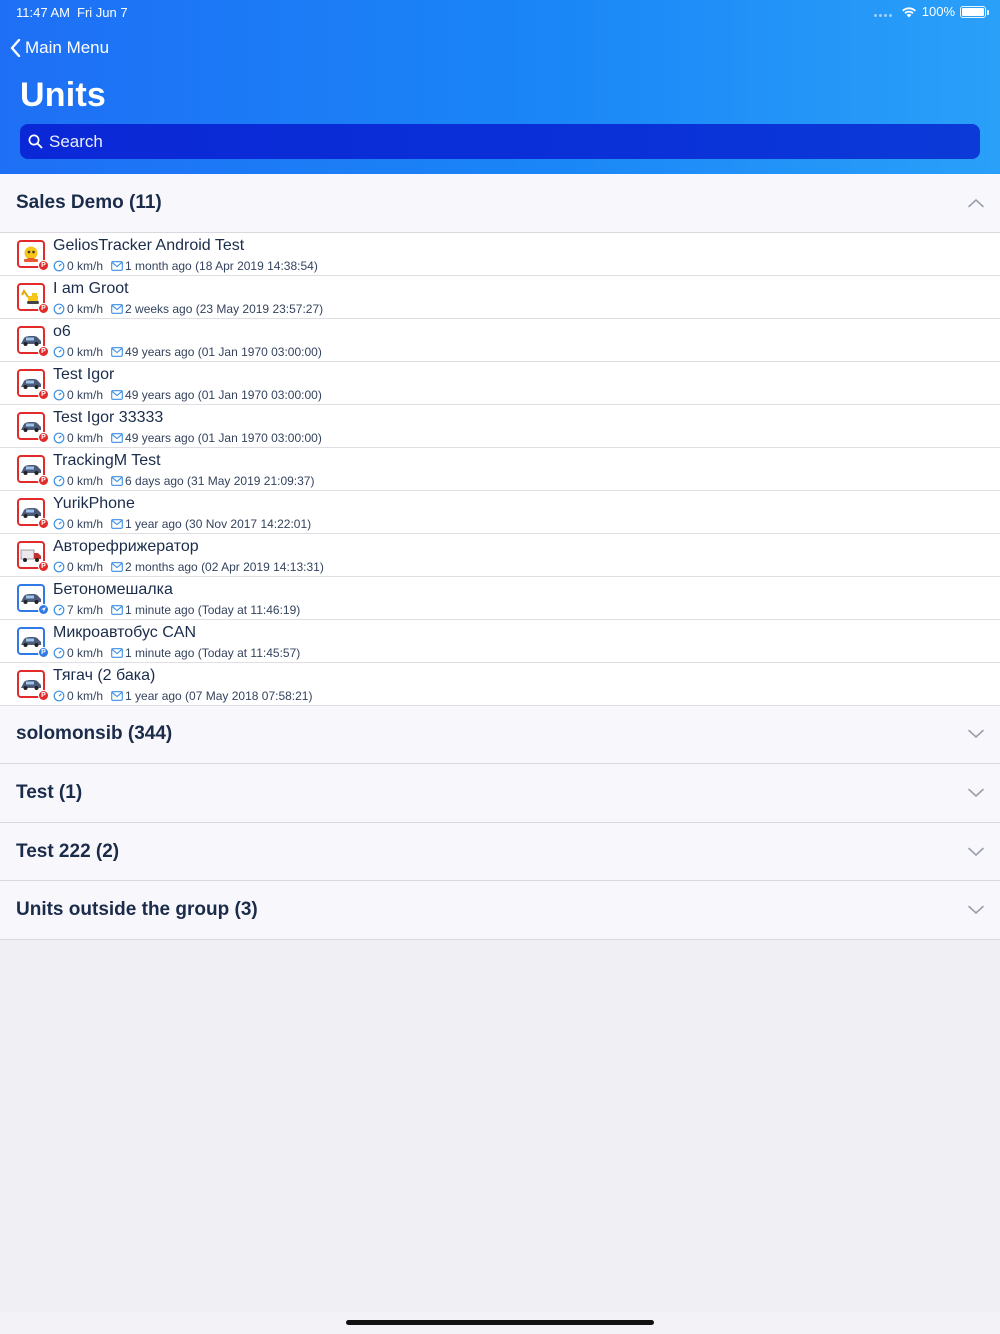 Image resolution: width=1000 pixels, height=1334 pixels. I want to click on unit-name: Test Igor, so click(84, 374).